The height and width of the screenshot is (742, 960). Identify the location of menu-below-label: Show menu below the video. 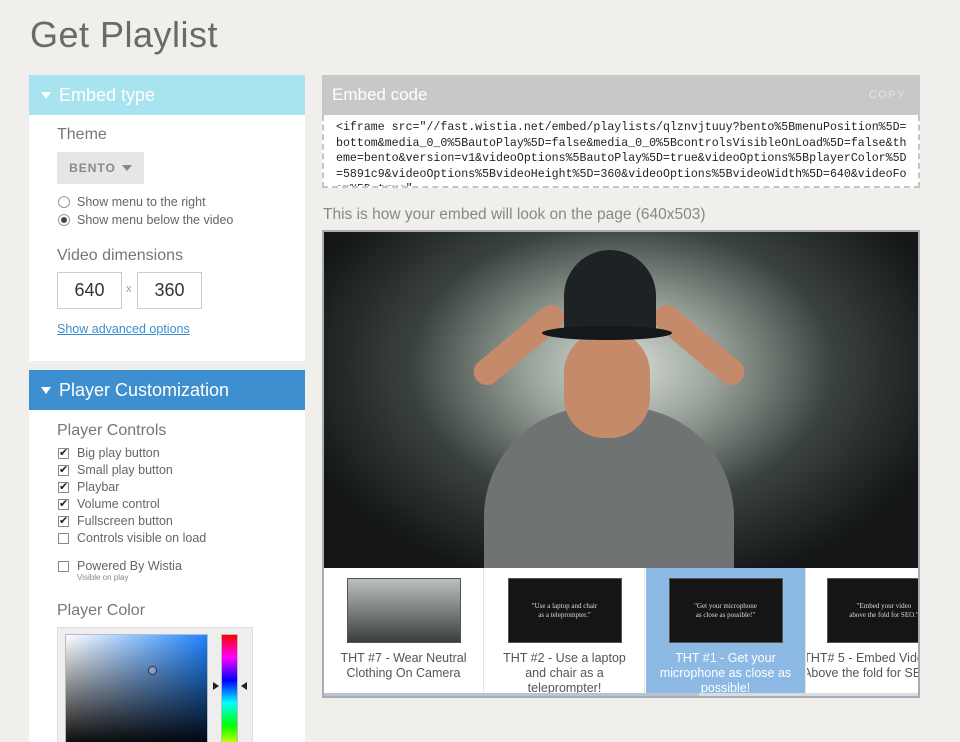
(155, 220).